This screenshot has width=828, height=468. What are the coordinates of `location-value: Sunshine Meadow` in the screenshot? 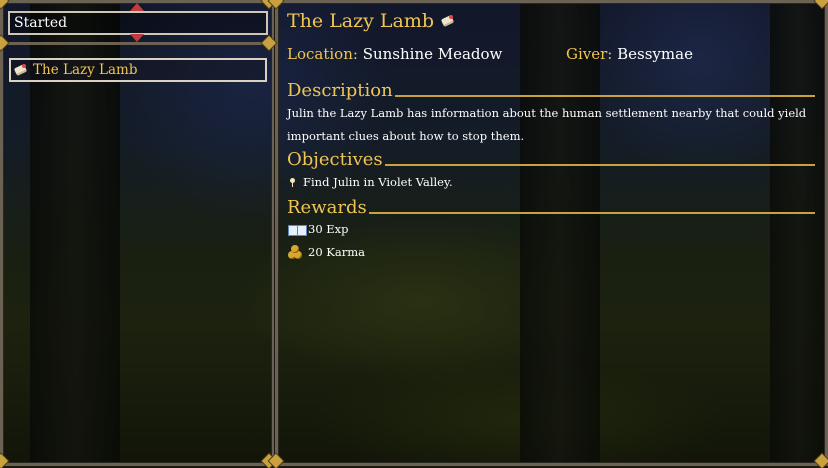 It's located at (432, 54).